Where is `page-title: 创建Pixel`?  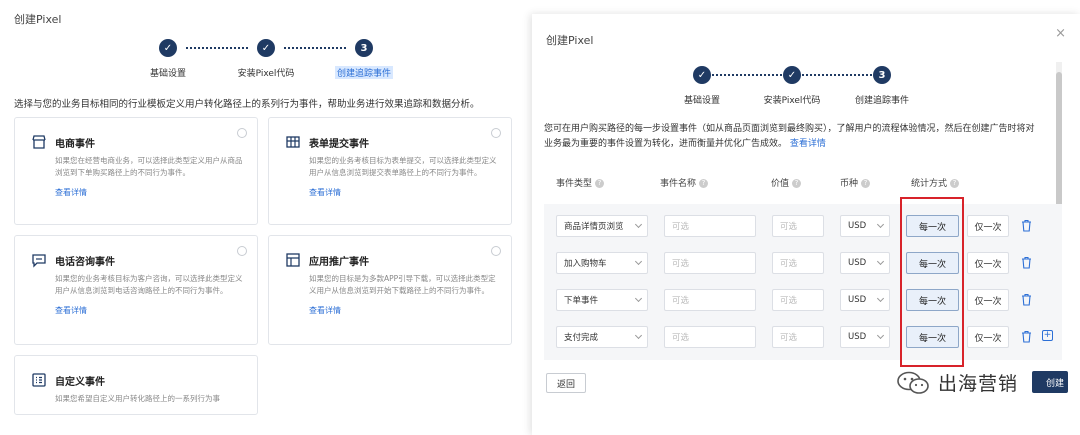
page-title: 创建Pixel is located at coordinates (38, 19).